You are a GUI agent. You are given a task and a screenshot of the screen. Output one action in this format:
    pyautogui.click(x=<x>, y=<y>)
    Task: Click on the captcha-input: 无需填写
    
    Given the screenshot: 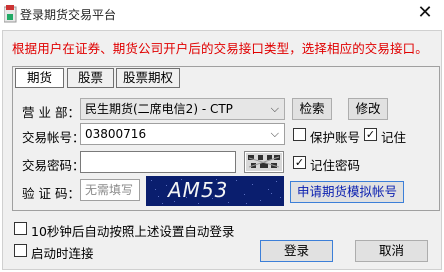 What is the action you would take?
    pyautogui.click(x=110, y=190)
    